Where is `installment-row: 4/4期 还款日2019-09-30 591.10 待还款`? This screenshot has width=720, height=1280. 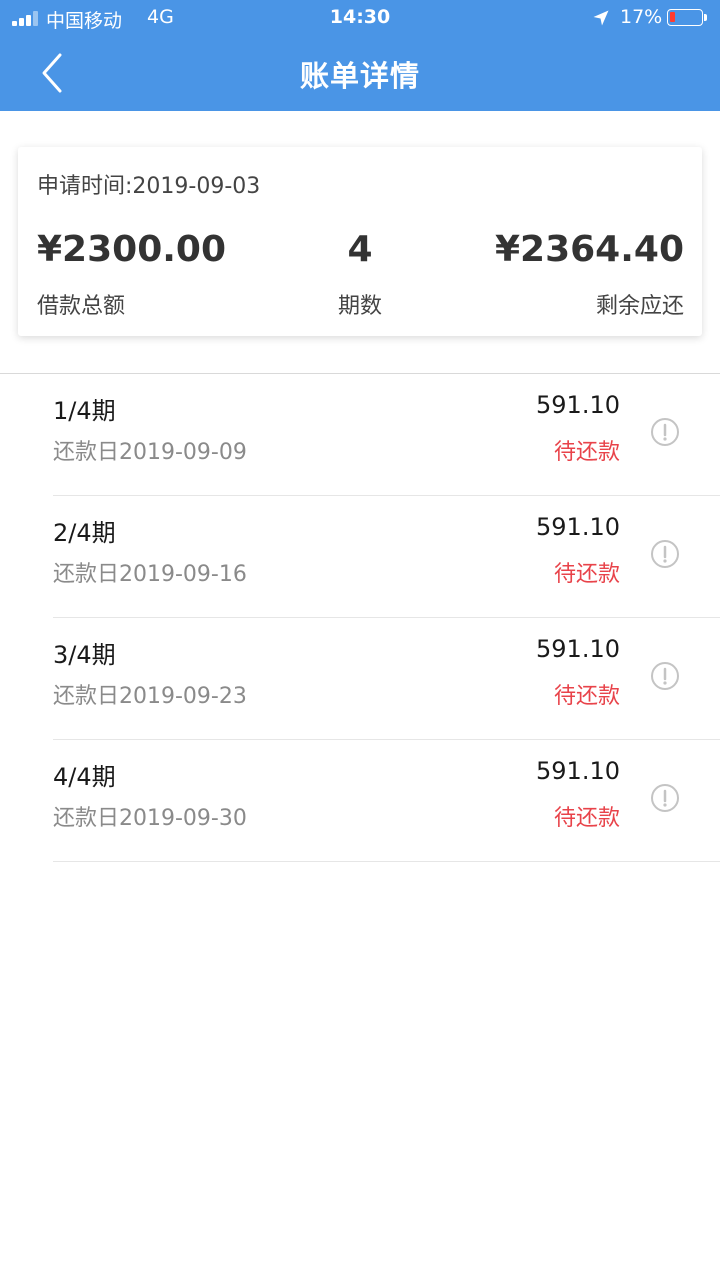
installment-row: 4/4期 还款日2019-09-30 591.10 待还款 is located at coordinates (386, 801).